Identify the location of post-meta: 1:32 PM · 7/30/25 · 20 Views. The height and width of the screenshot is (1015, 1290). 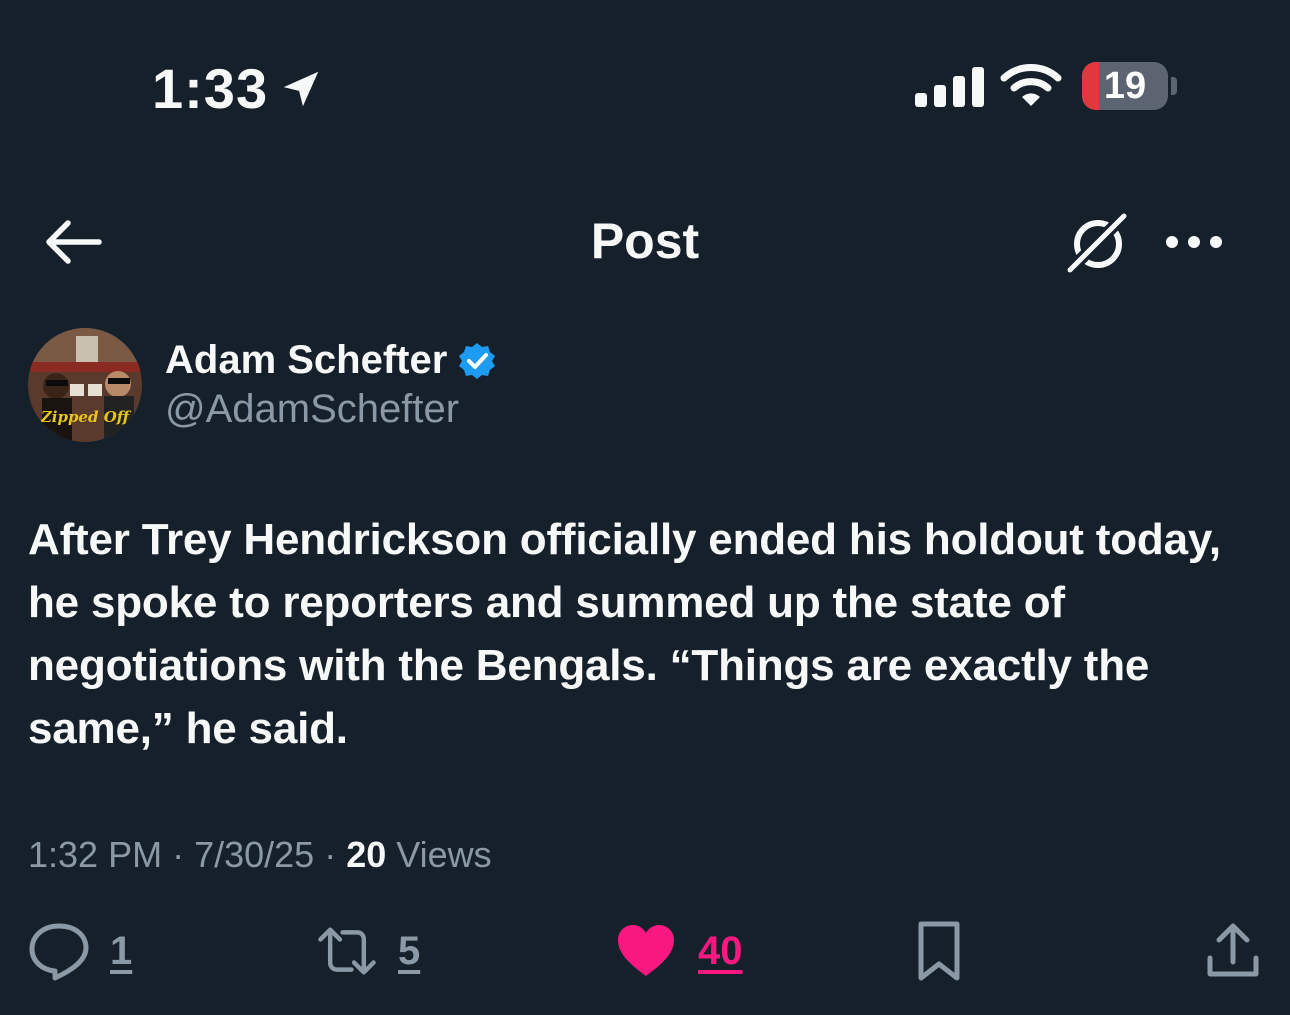
(260, 855).